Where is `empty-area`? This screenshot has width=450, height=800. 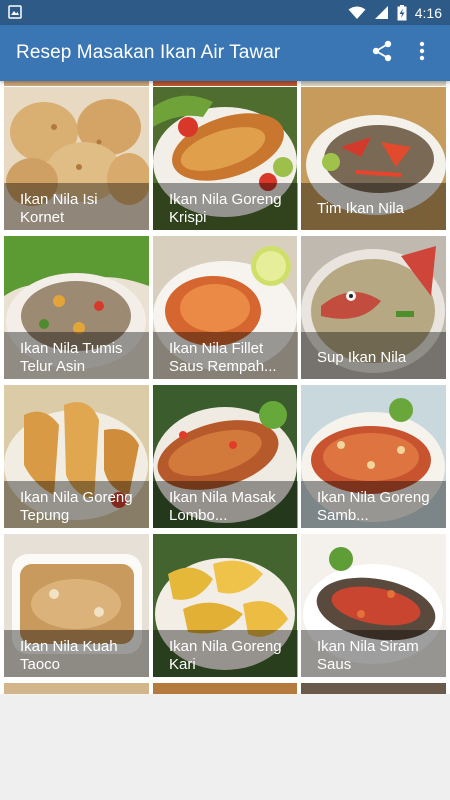 empty-area is located at coordinates (225, 747).